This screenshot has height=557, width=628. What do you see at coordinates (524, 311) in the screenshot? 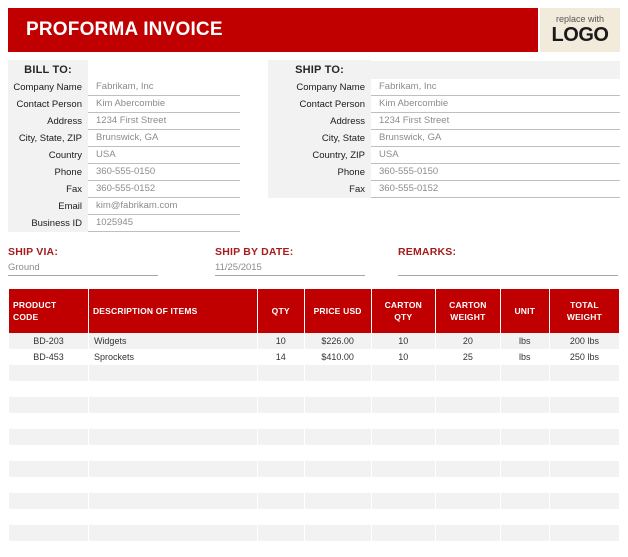
I see `column-header-unit: UNIT` at bounding box center [524, 311].